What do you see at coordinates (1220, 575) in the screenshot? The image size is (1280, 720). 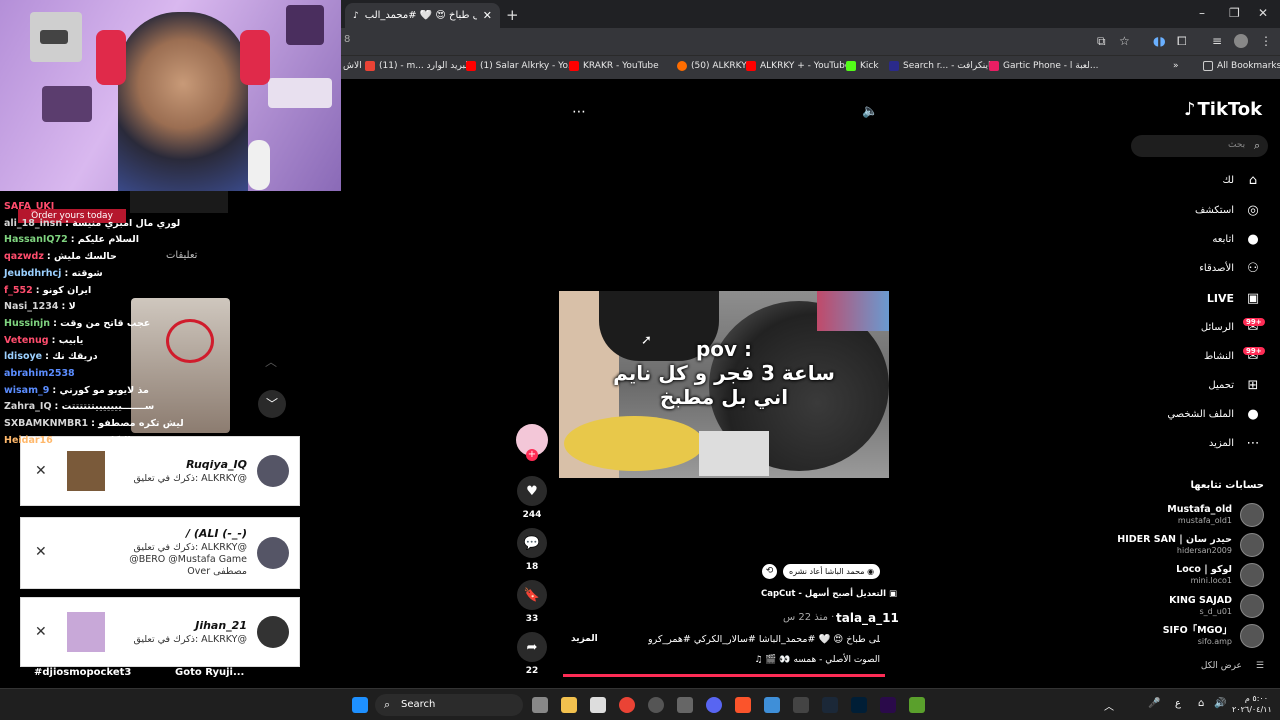 I see `followed-account: Loco | لوكو mini.loco1` at bounding box center [1220, 575].